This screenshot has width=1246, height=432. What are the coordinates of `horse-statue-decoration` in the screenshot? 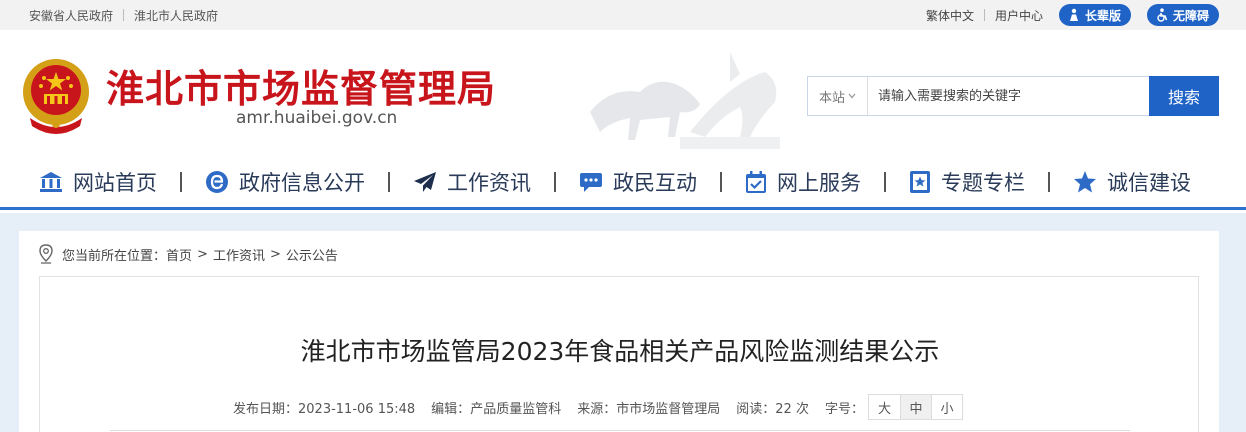 It's located at (685, 100).